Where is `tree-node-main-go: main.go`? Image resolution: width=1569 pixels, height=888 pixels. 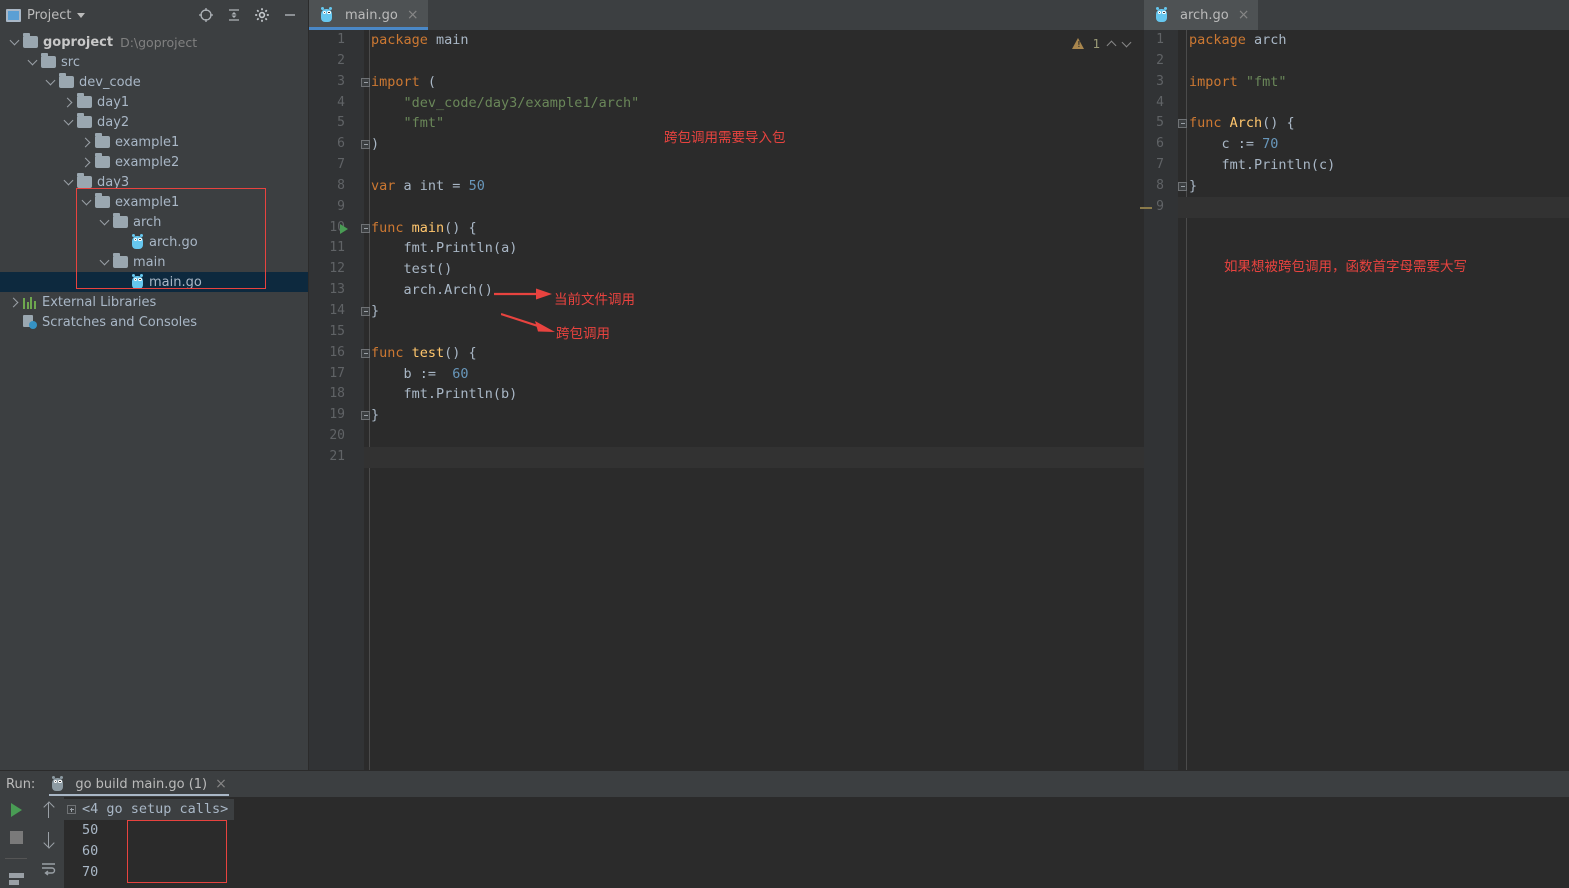
tree-node-main-go: main.go is located at coordinates (154, 282).